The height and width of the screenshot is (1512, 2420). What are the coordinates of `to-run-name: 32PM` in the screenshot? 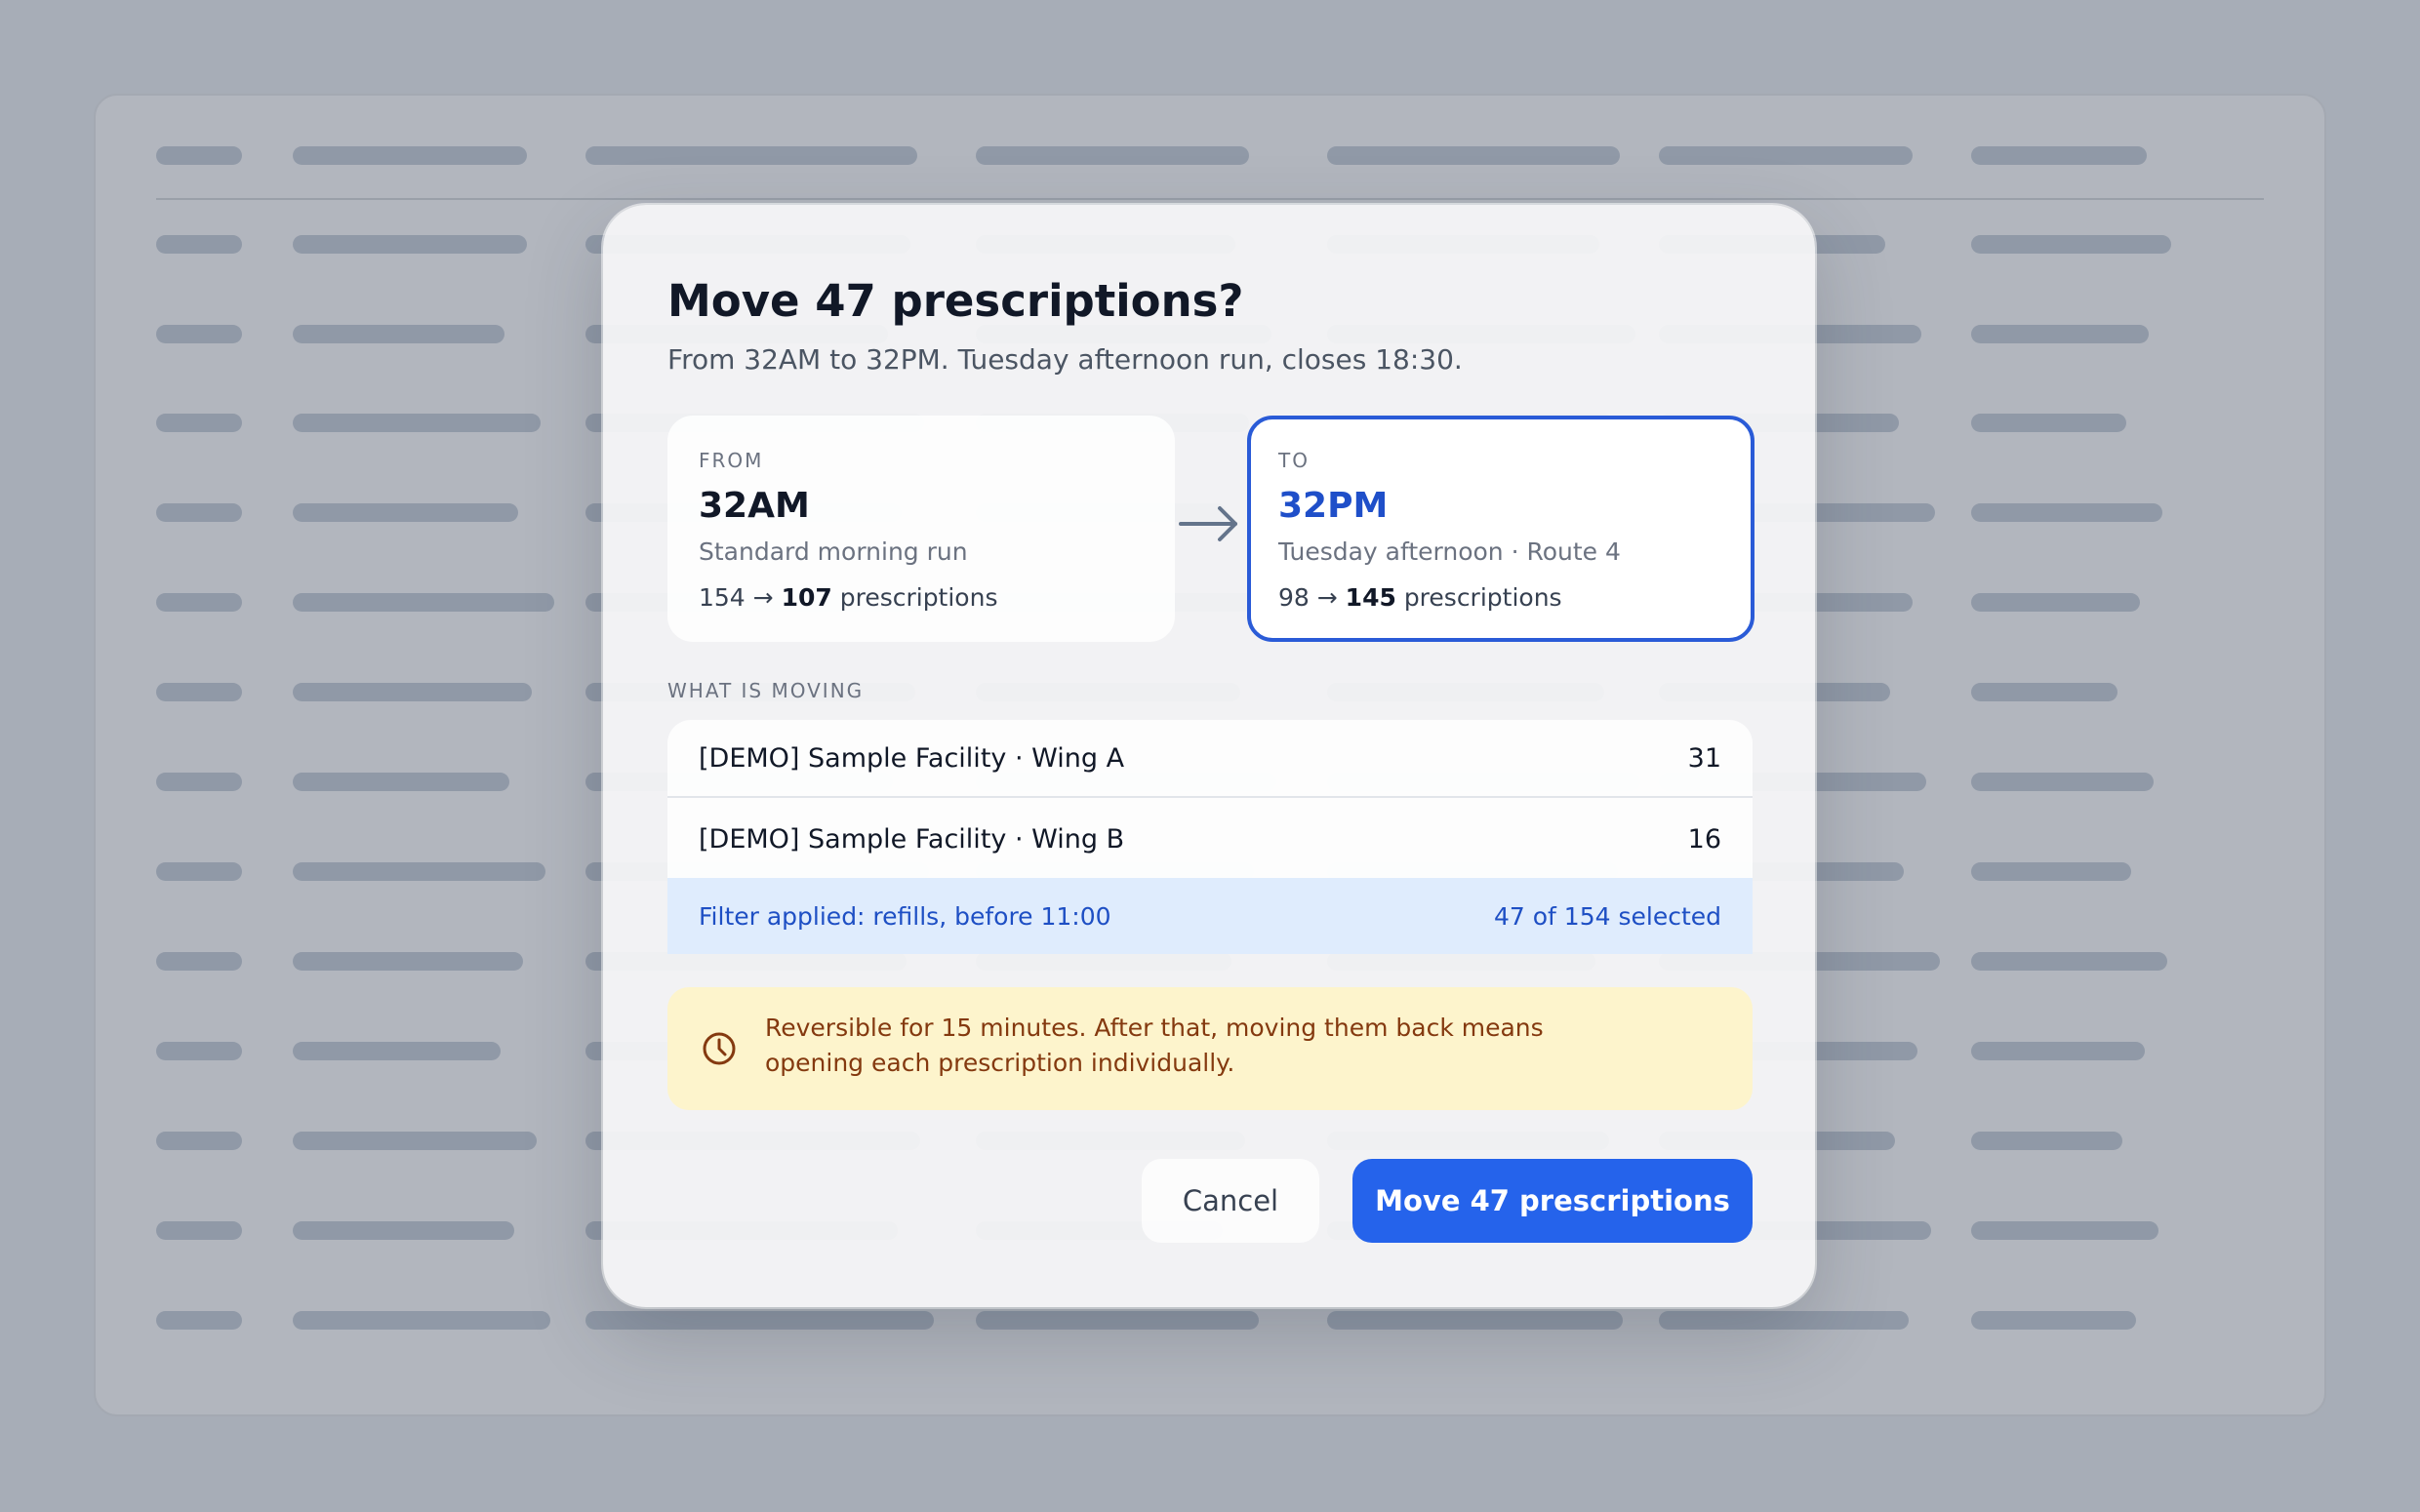 It's located at (1333, 506).